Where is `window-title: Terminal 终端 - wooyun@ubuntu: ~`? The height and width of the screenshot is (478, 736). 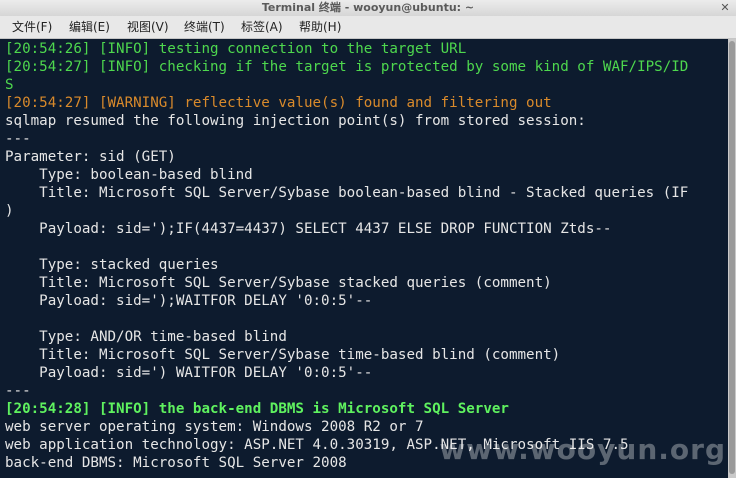
window-title: Terminal 终端 - wooyun@ubuntu: ~ is located at coordinates (368, 7).